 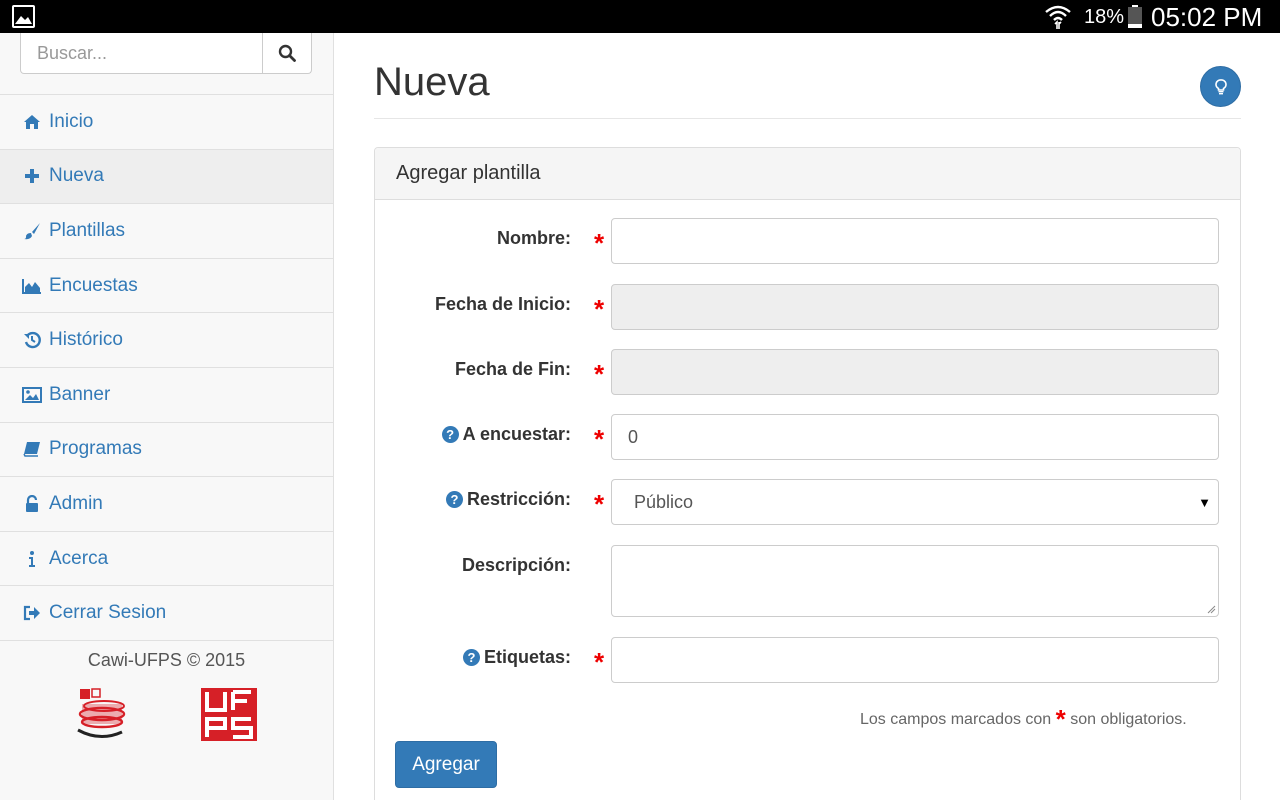 I want to click on title-divider, so click(x=807, y=118).